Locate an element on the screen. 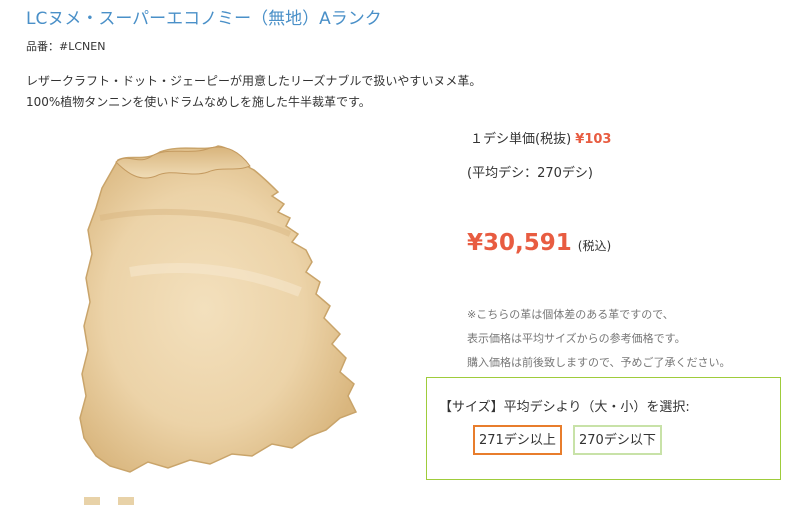  price-note-2: 表示価格は平均サイズからの参考価格です。 is located at coordinates (576, 338).